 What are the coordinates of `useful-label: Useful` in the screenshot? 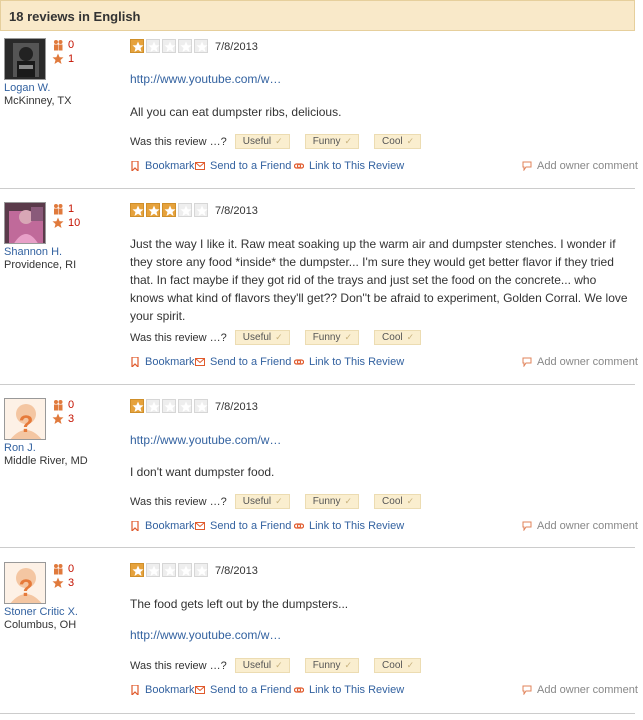 It's located at (257, 337).